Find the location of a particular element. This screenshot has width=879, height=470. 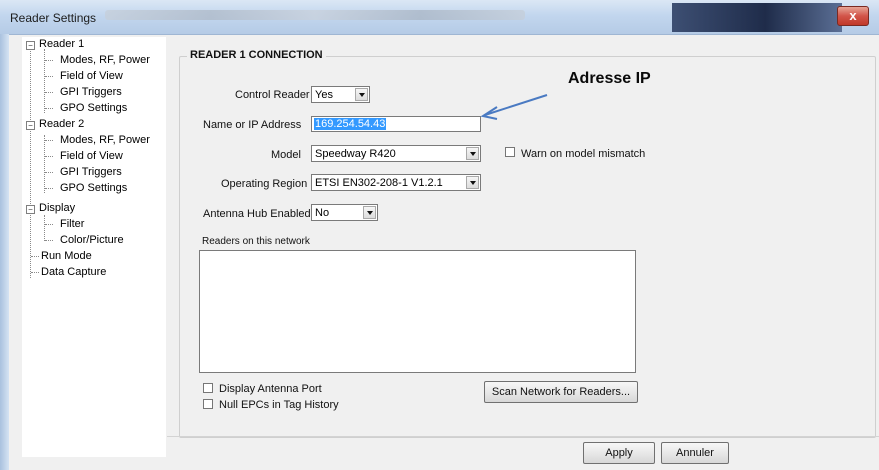

null-epcs-checkbox is located at coordinates (208, 404).